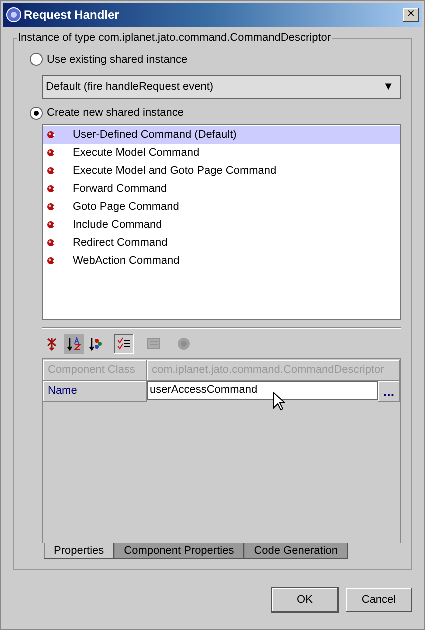  I want to click on sort-alpha-icon, so click(74, 344).